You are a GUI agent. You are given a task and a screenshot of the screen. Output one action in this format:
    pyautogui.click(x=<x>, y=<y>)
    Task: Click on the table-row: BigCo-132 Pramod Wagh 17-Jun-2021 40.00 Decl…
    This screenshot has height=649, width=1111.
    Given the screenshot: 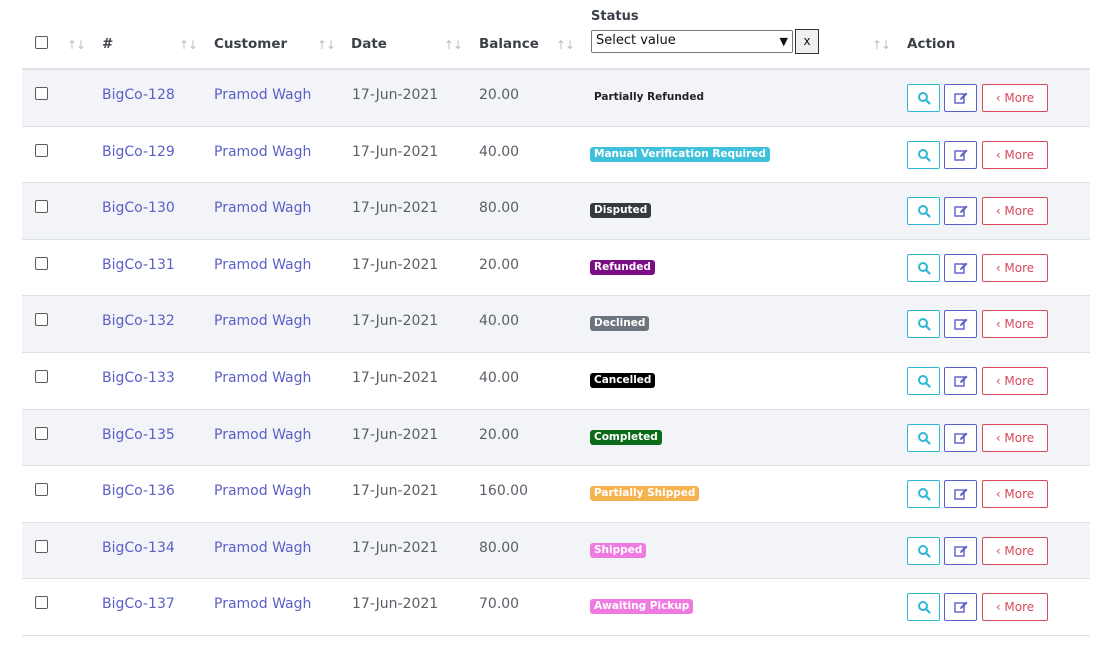 What is the action you would take?
    pyautogui.click(x=556, y=324)
    